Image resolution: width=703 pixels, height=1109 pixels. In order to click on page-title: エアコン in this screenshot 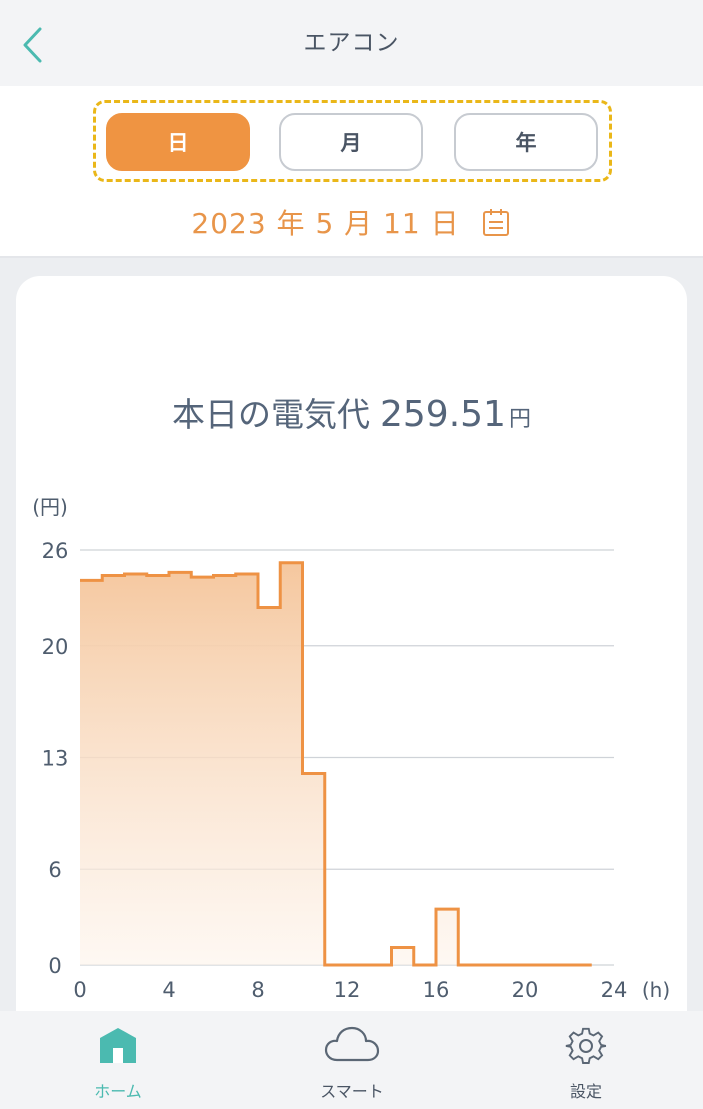, I will do `click(351, 43)`.